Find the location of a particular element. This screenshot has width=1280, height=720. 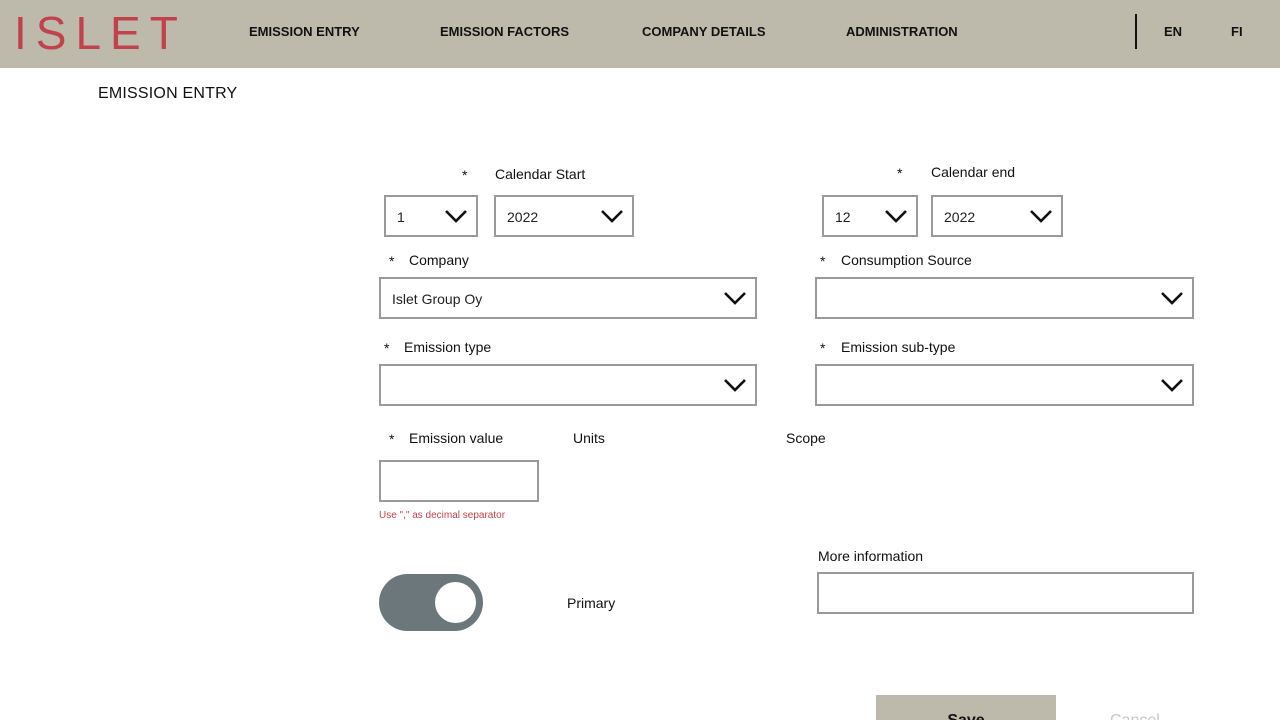

emission-type-select is located at coordinates (568, 385).